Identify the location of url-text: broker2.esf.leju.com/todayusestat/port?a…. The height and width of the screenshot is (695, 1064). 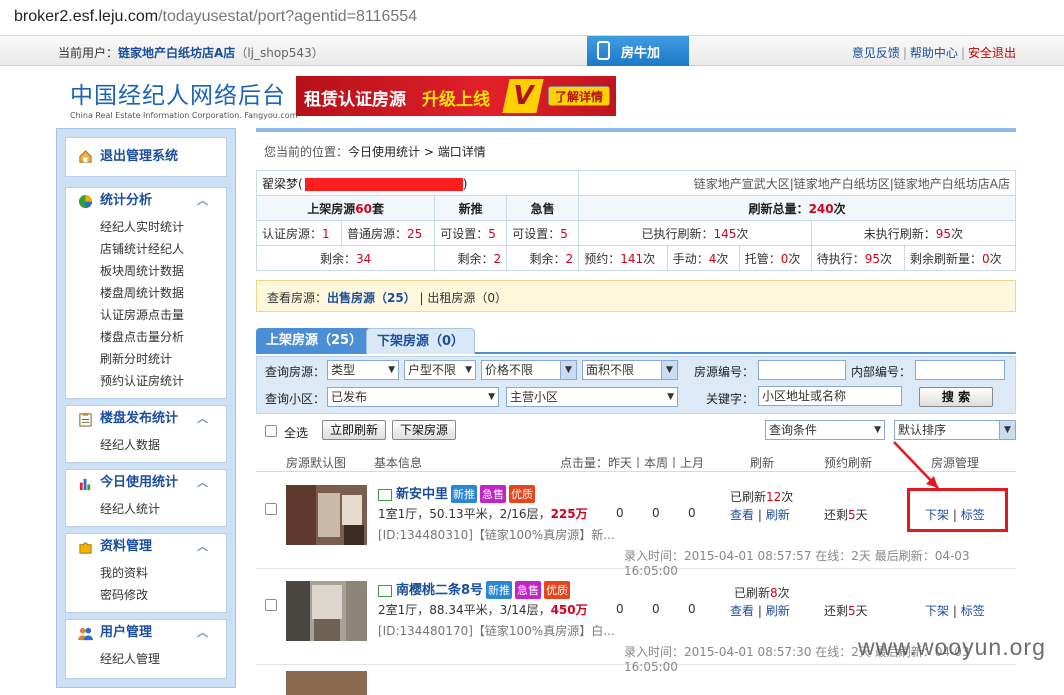
(215, 17).